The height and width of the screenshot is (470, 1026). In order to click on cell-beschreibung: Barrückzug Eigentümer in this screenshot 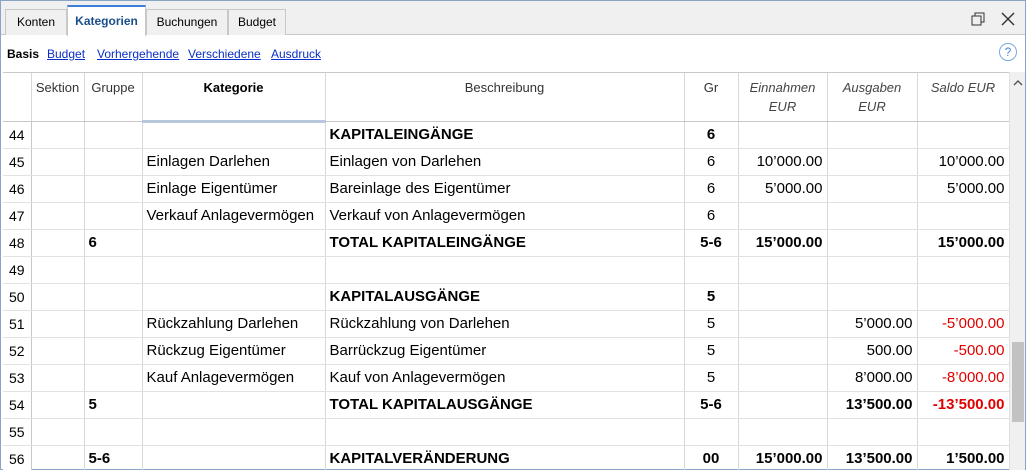, I will do `click(505, 351)`.